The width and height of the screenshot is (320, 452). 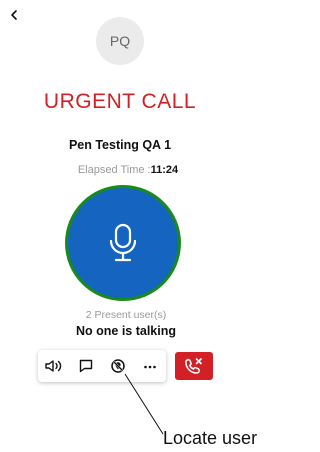 What do you see at coordinates (210, 438) in the screenshot?
I see `callout-label: Locate user` at bounding box center [210, 438].